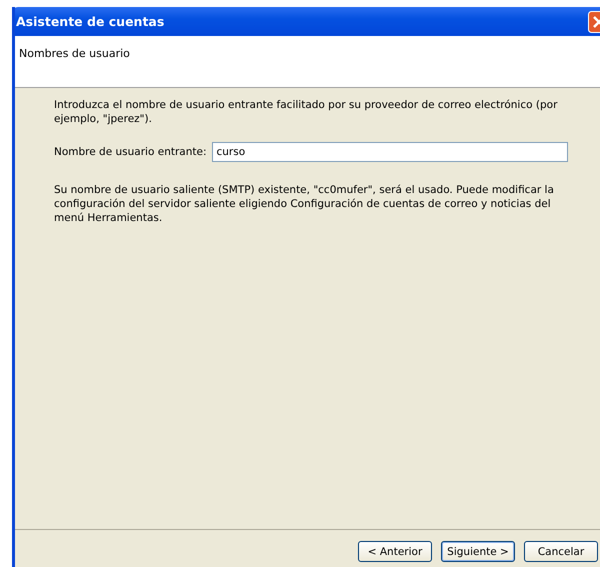  What do you see at coordinates (130, 152) in the screenshot?
I see `field-label: Nombre de usuario entrante:` at bounding box center [130, 152].